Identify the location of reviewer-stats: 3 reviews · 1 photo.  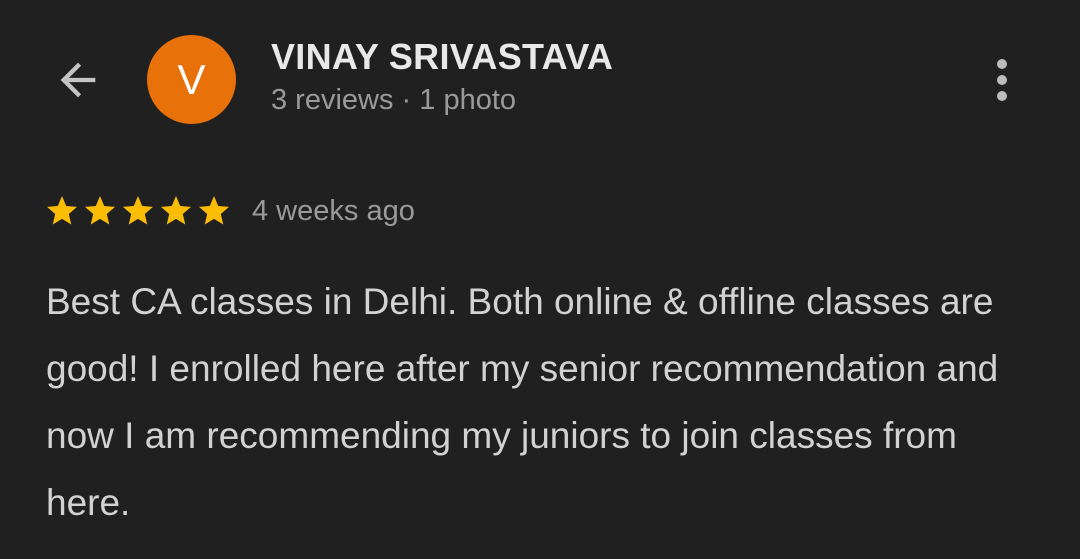
(394, 100).